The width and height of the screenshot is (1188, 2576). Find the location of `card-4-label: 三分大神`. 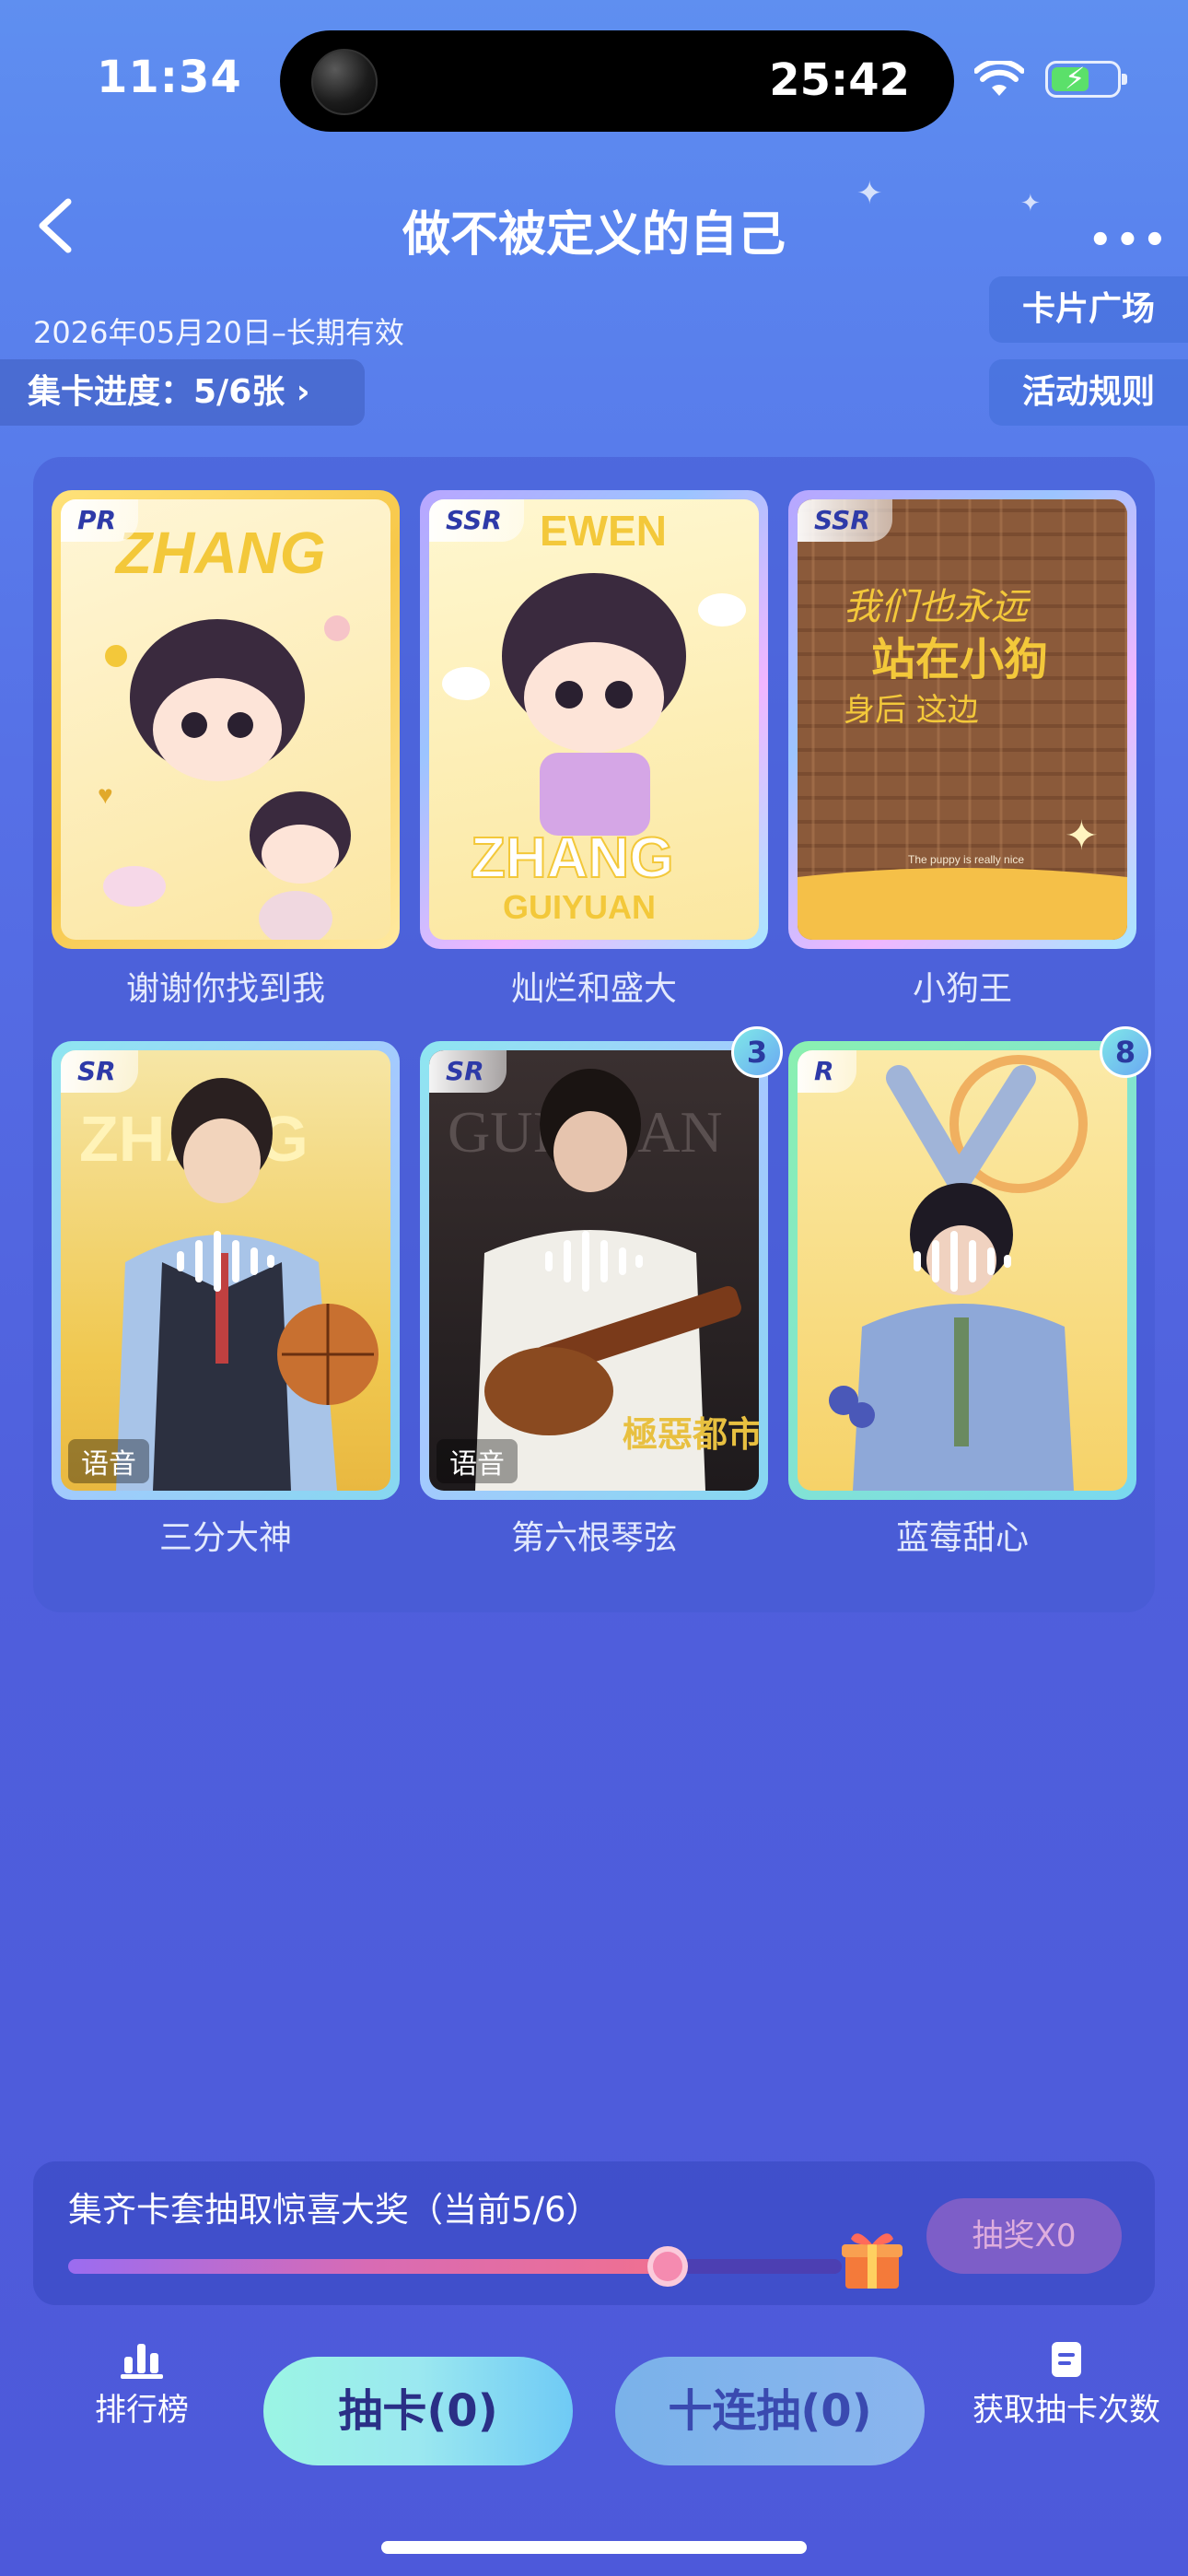

card-4-label: 三分大神 is located at coordinates (225, 1538).